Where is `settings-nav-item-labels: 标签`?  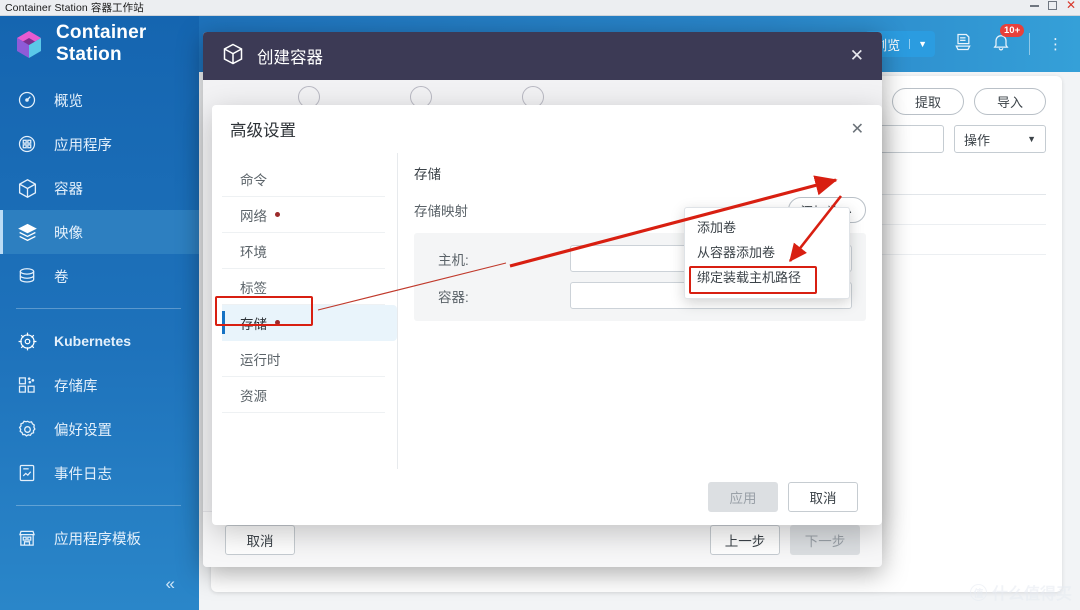
settings-nav-item-labels: 标签 is located at coordinates (303, 287).